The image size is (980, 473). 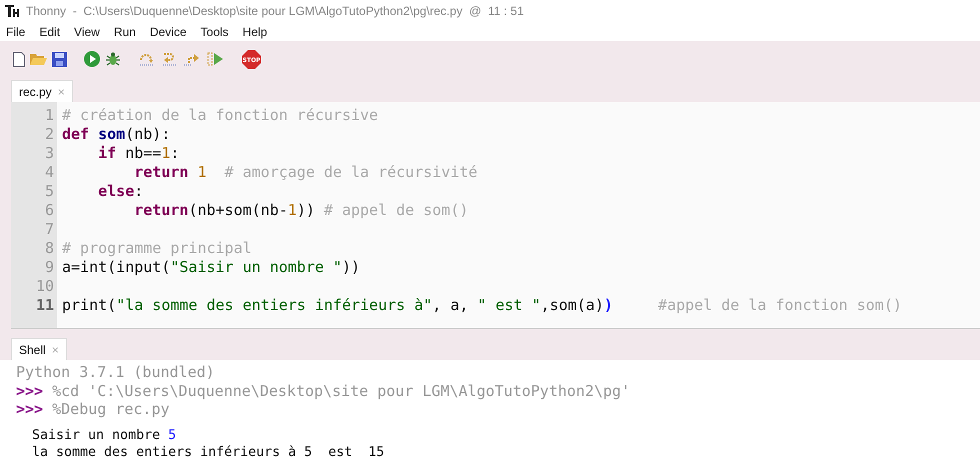 What do you see at coordinates (49, 115) in the screenshot?
I see `line-number: 1` at bounding box center [49, 115].